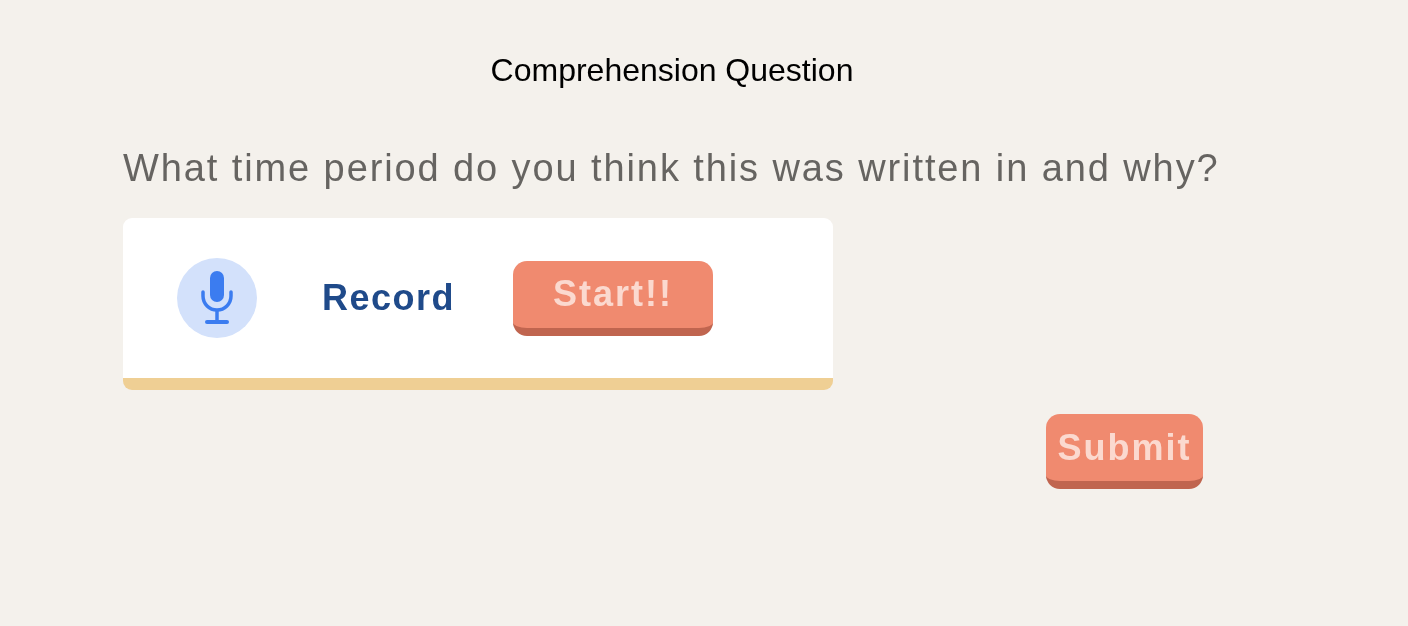  I want to click on page-title: Comprehension Question, so click(672, 70).